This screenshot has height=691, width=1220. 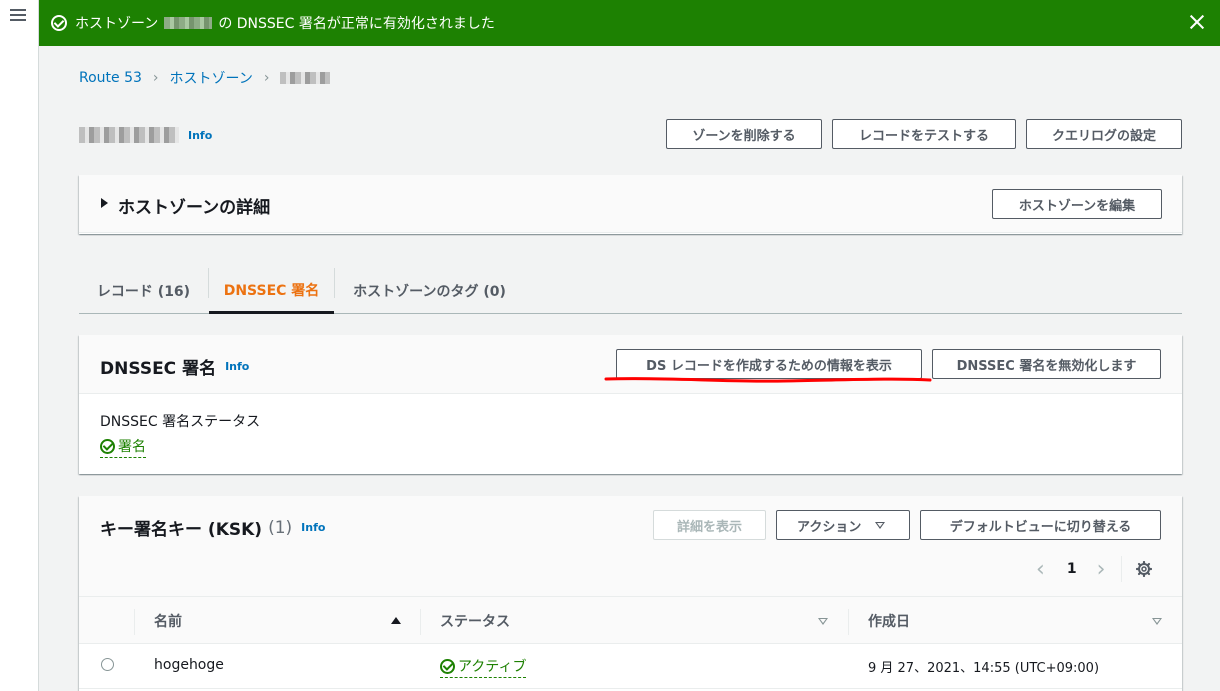 I want to click on redacted-zone-name, so click(x=188, y=23).